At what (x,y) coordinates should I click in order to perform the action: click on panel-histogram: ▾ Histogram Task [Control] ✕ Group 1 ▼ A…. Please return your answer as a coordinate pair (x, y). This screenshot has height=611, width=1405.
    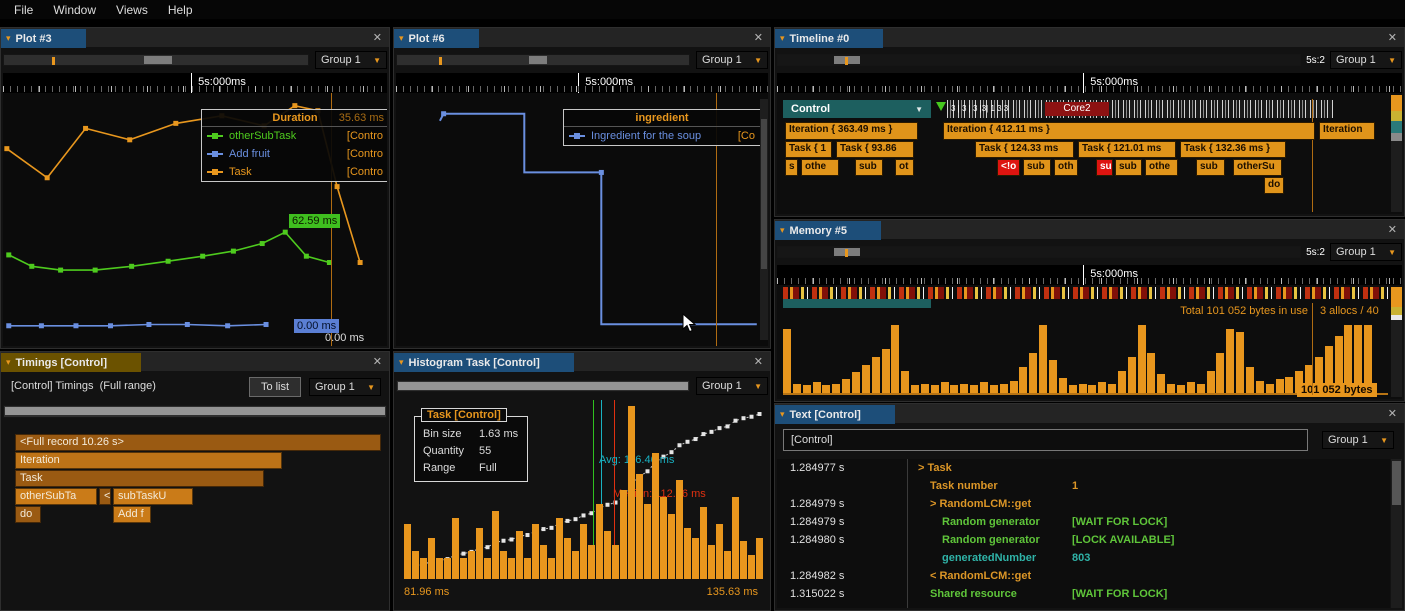
    Looking at the image, I should click on (582, 481).